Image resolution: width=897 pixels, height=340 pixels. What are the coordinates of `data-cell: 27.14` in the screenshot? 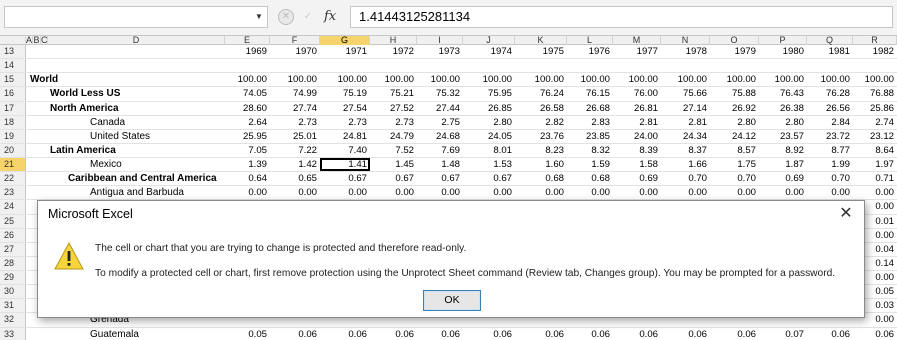 It's located at (685, 108).